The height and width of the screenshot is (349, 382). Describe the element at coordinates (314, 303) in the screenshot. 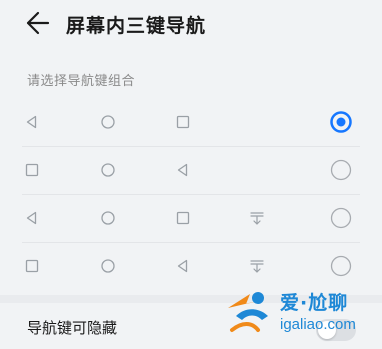

I see `watermark-title: 爱·尬聊` at that location.